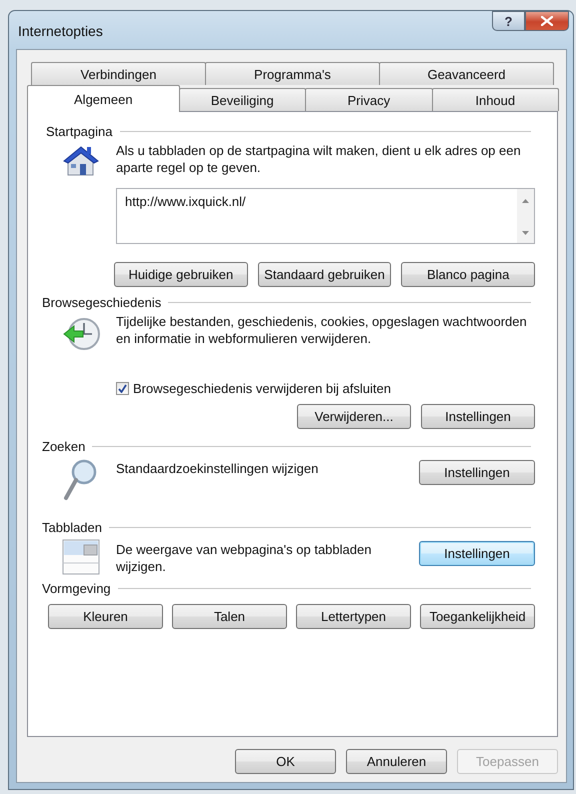 The image size is (576, 794). What do you see at coordinates (525, 216) in the screenshot?
I see `scrollbar` at bounding box center [525, 216].